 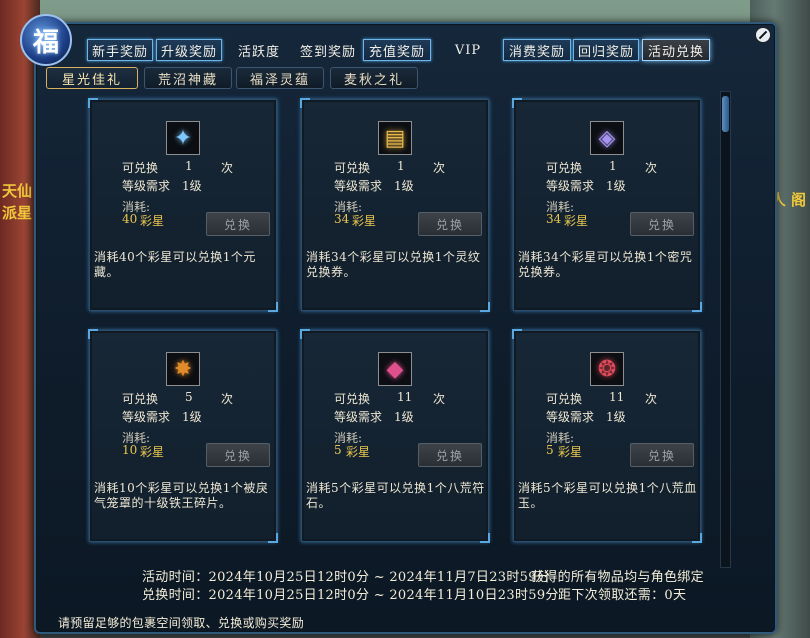 I want to click on subtab-blessing-essence: 福泽灵蕴, so click(x=280, y=78).